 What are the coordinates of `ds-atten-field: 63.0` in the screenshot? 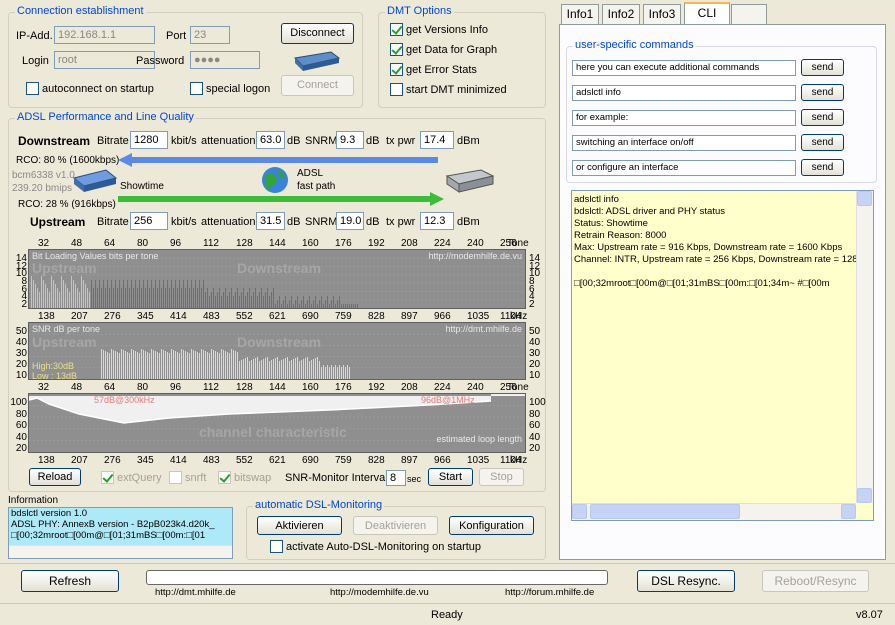 It's located at (270, 140).